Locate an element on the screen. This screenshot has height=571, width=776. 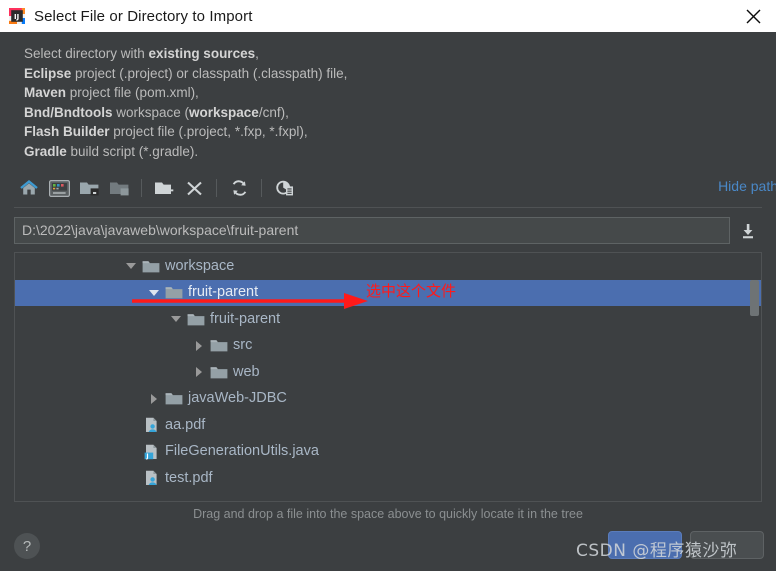
tree-row: aa.pdf is located at coordinates (388, 425).